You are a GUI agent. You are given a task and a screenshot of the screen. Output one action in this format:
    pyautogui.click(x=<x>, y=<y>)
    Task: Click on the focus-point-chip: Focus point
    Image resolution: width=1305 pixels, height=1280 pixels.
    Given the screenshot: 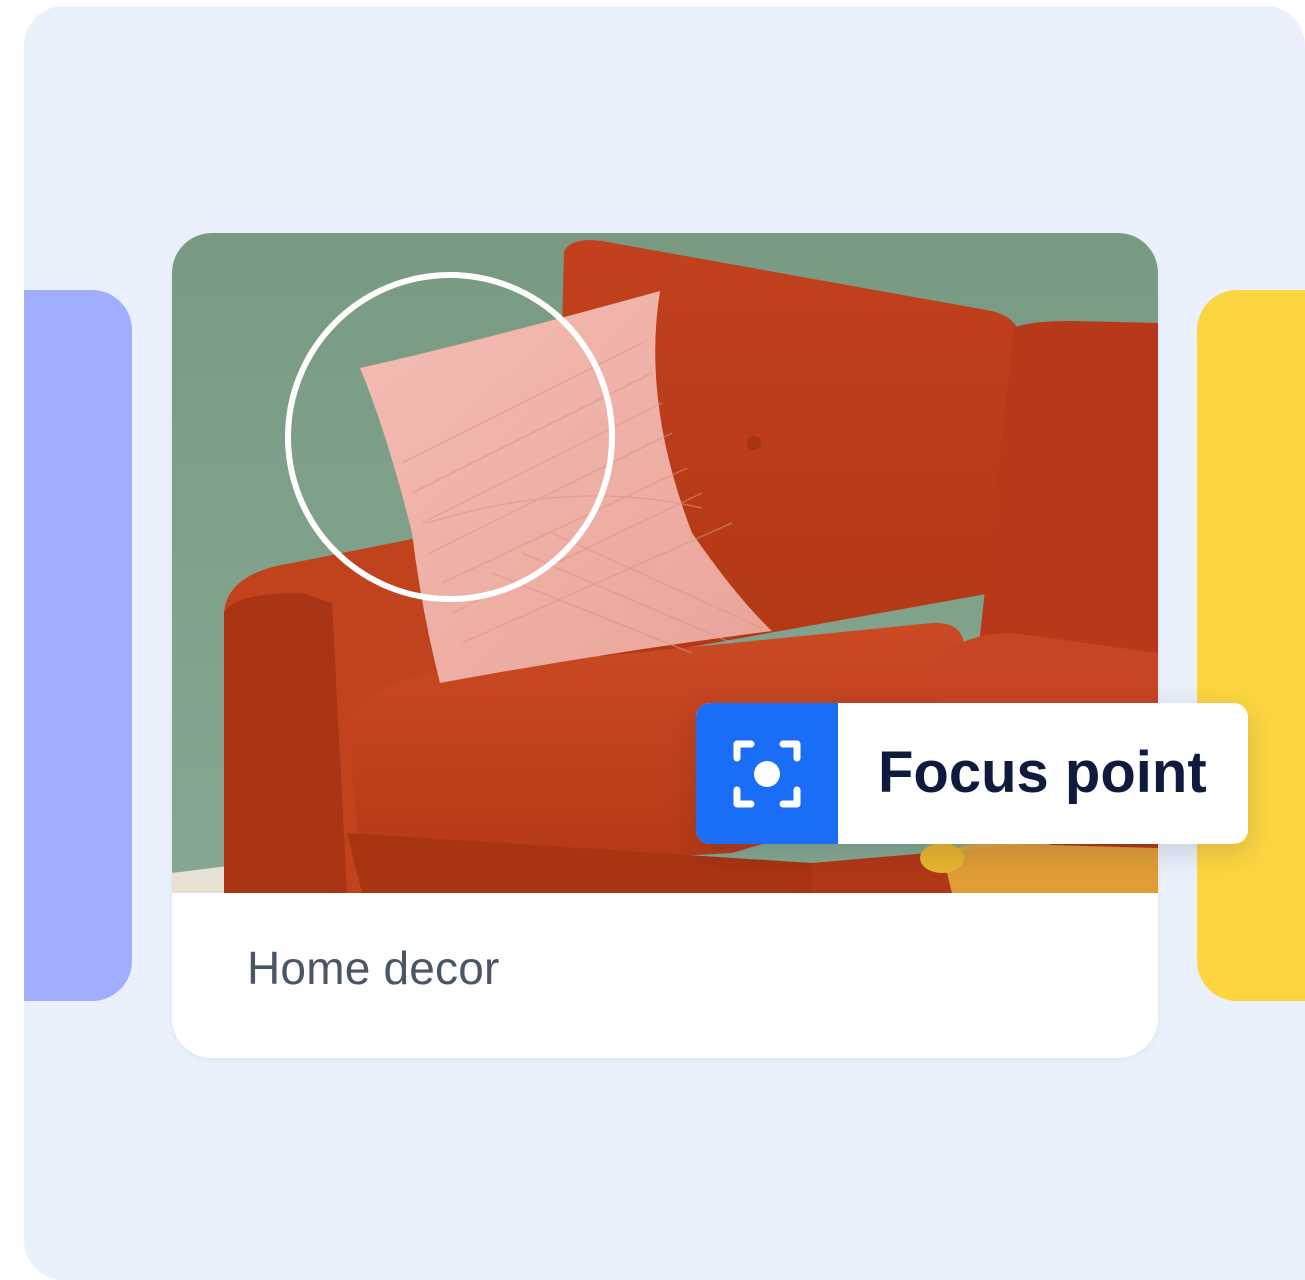 What is the action you would take?
    pyautogui.click(x=972, y=773)
    